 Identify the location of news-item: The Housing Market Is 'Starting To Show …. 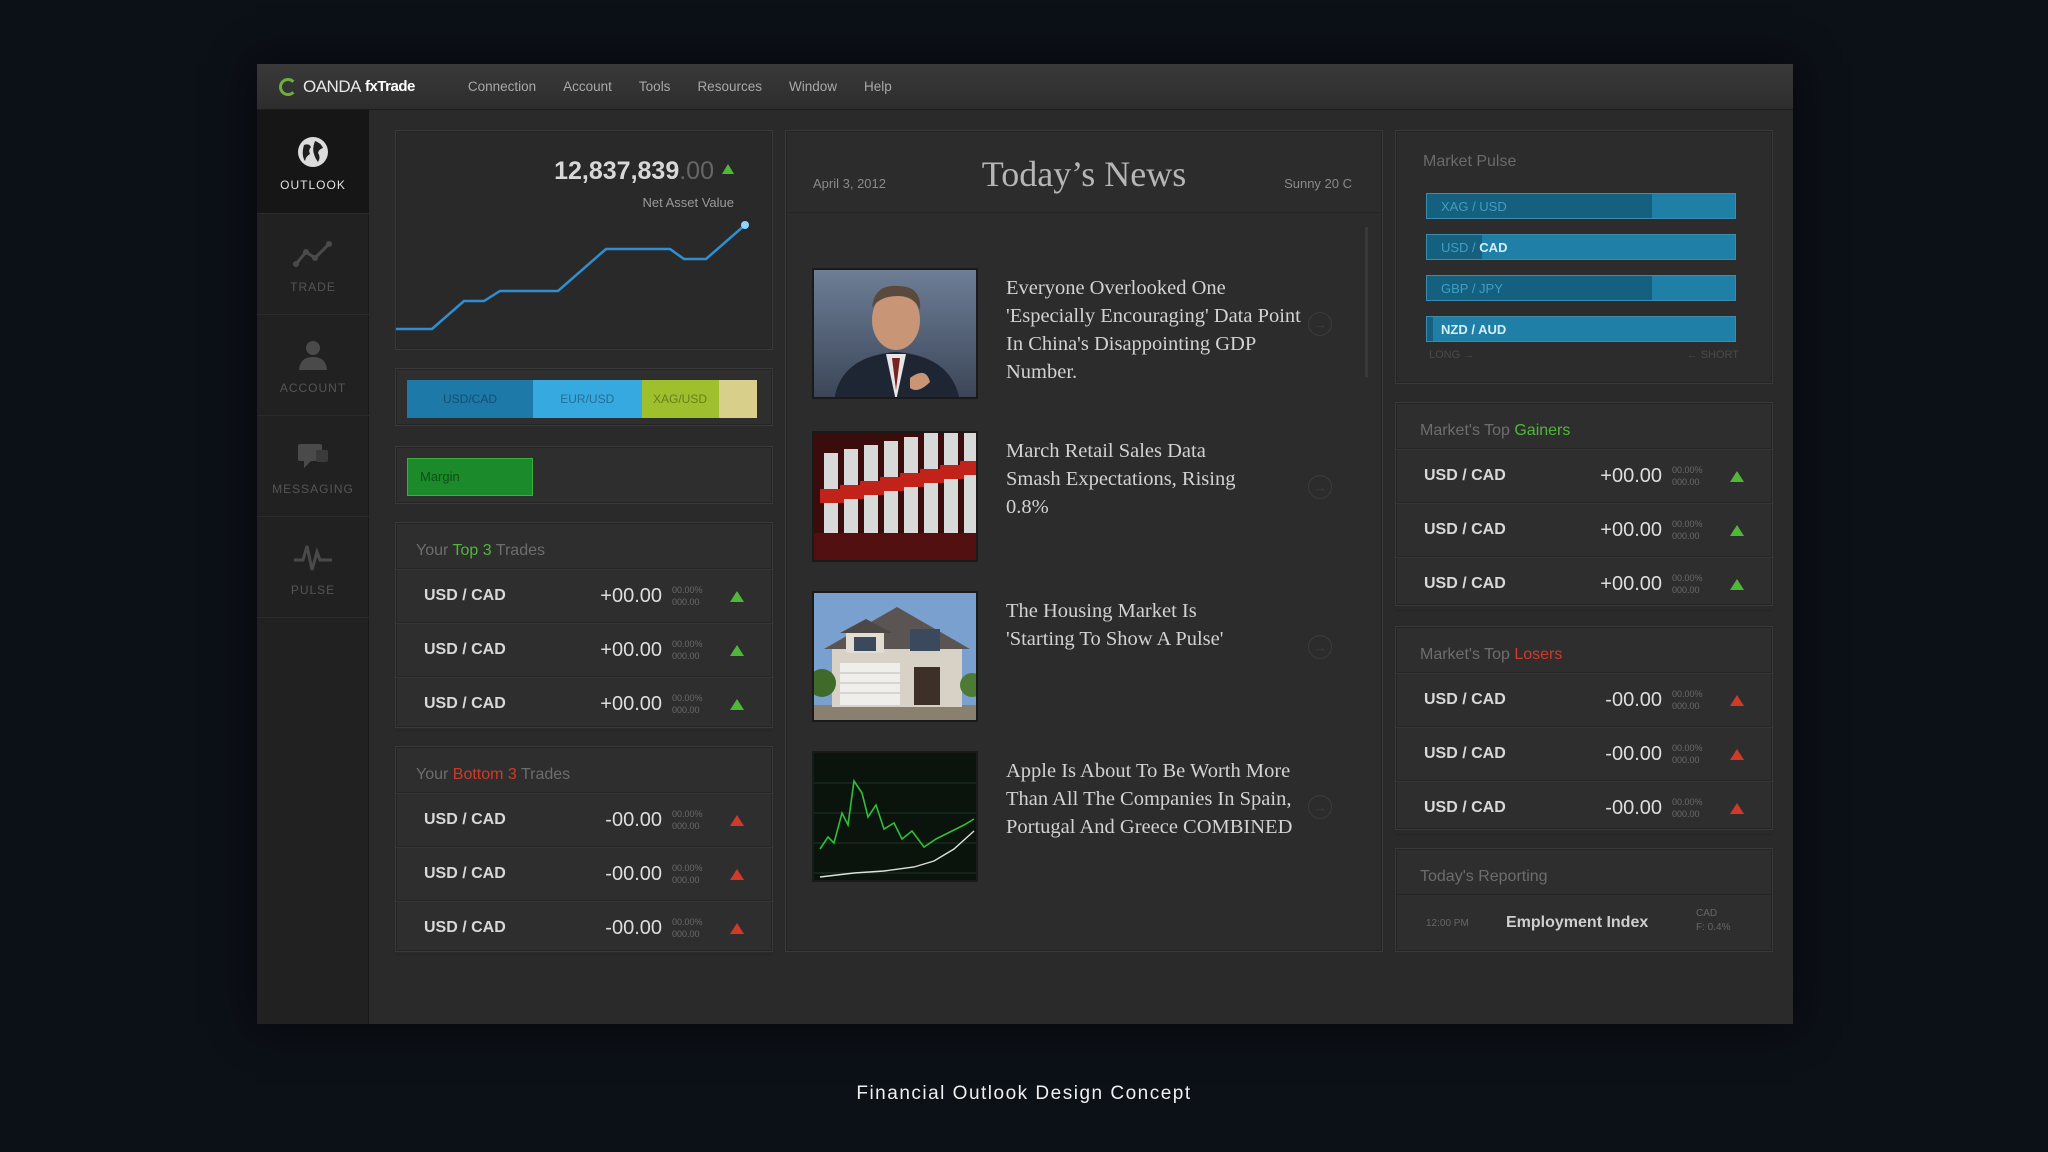
(1072, 657).